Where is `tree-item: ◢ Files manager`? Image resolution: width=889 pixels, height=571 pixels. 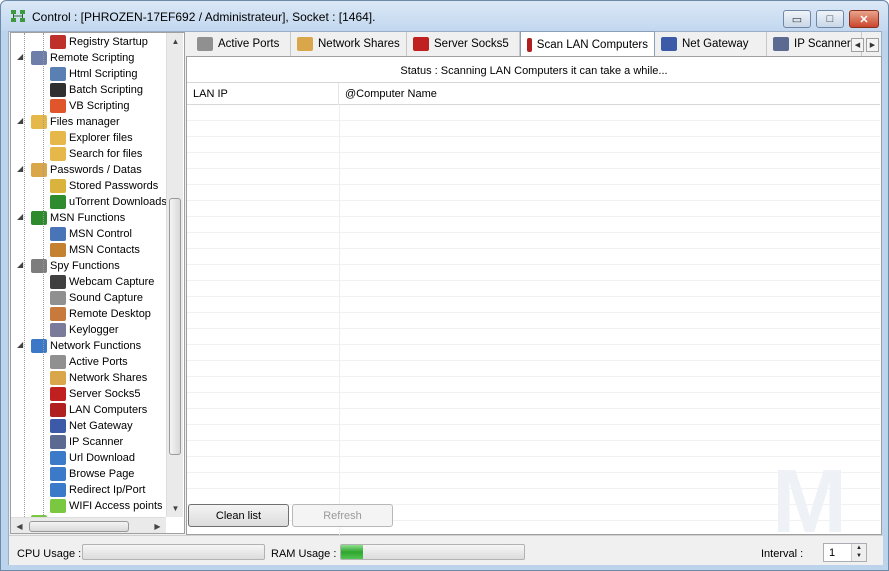
tree-item: ◢ Files manager is located at coordinates (68, 122).